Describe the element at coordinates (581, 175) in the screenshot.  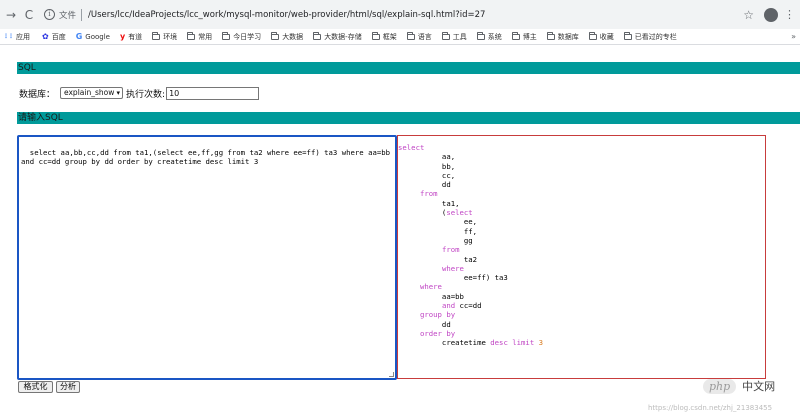
I see `formatted-sql-line: cc,` at that location.